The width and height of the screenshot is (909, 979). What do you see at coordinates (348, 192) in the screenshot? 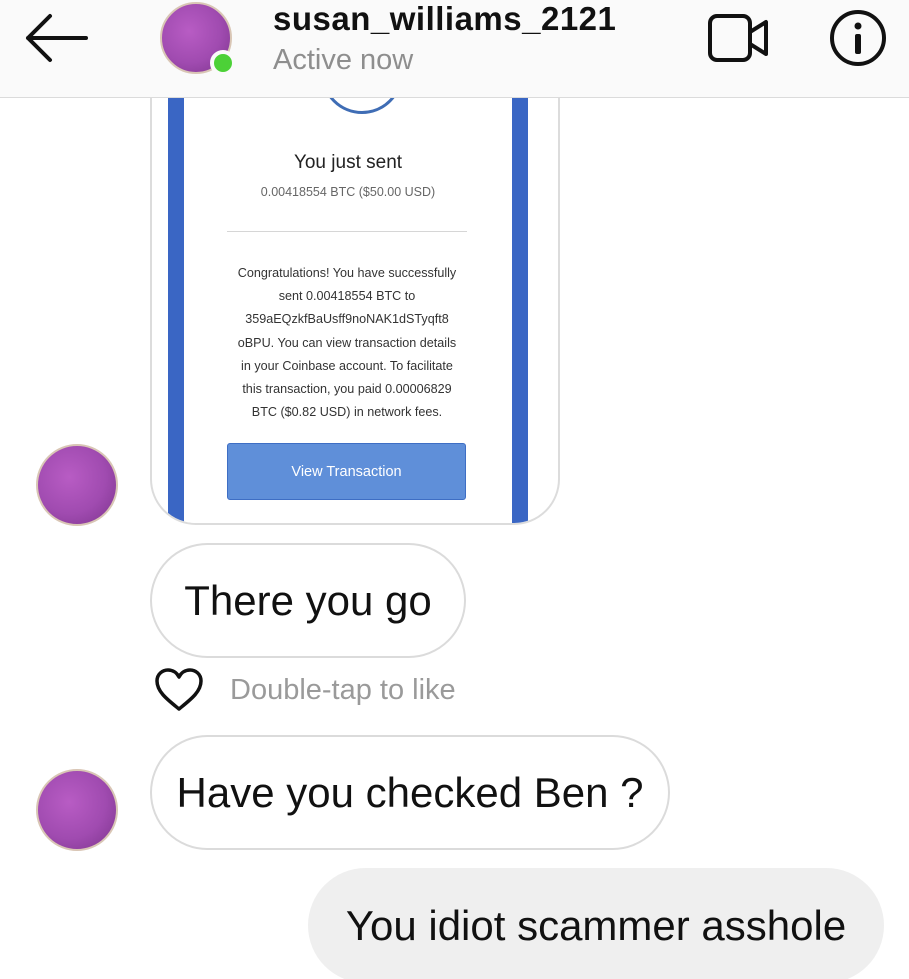
I see `receipt-amount: 0.00418554 BTC ($50.00 USD)` at bounding box center [348, 192].